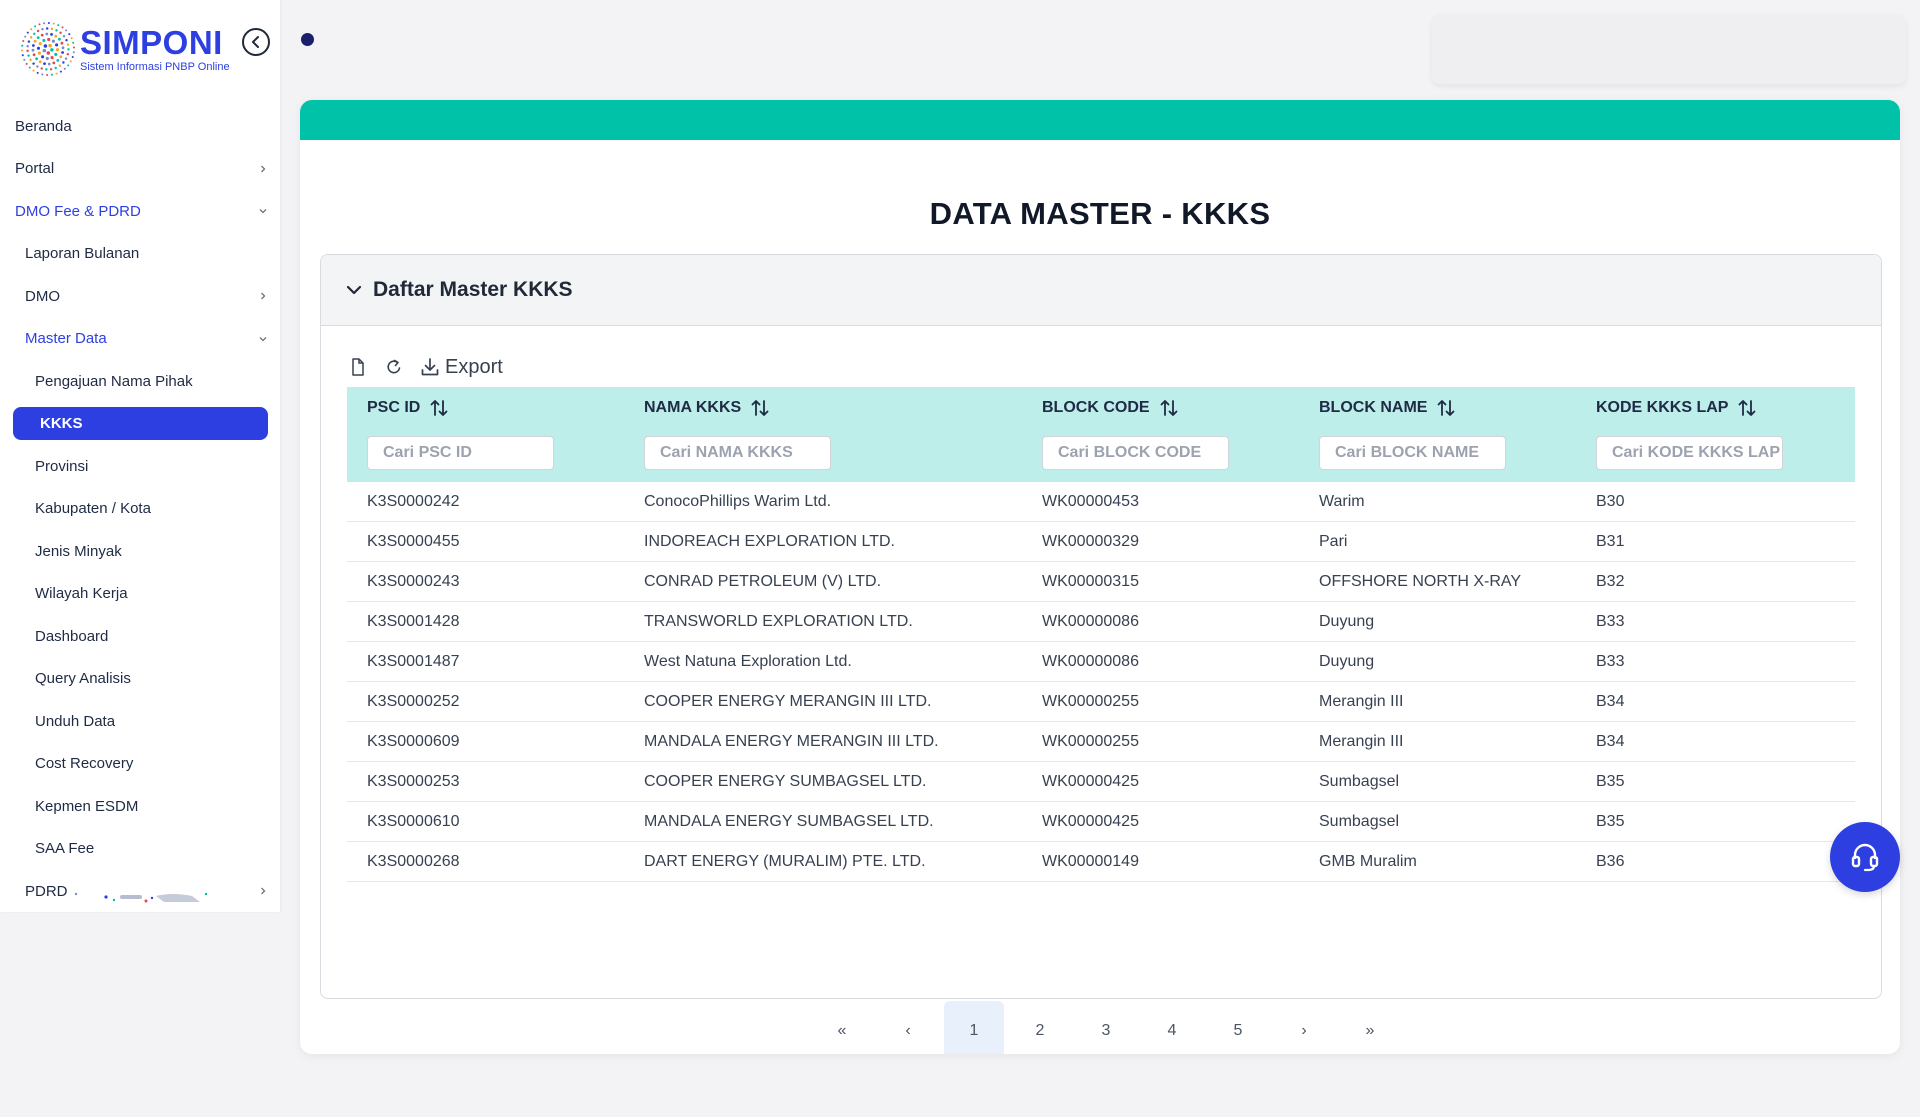 Image resolution: width=1920 pixels, height=1117 pixels. What do you see at coordinates (748, 661) in the screenshot?
I see `cell-nama-kkks: West Natuna Exploration Ltd.` at bounding box center [748, 661].